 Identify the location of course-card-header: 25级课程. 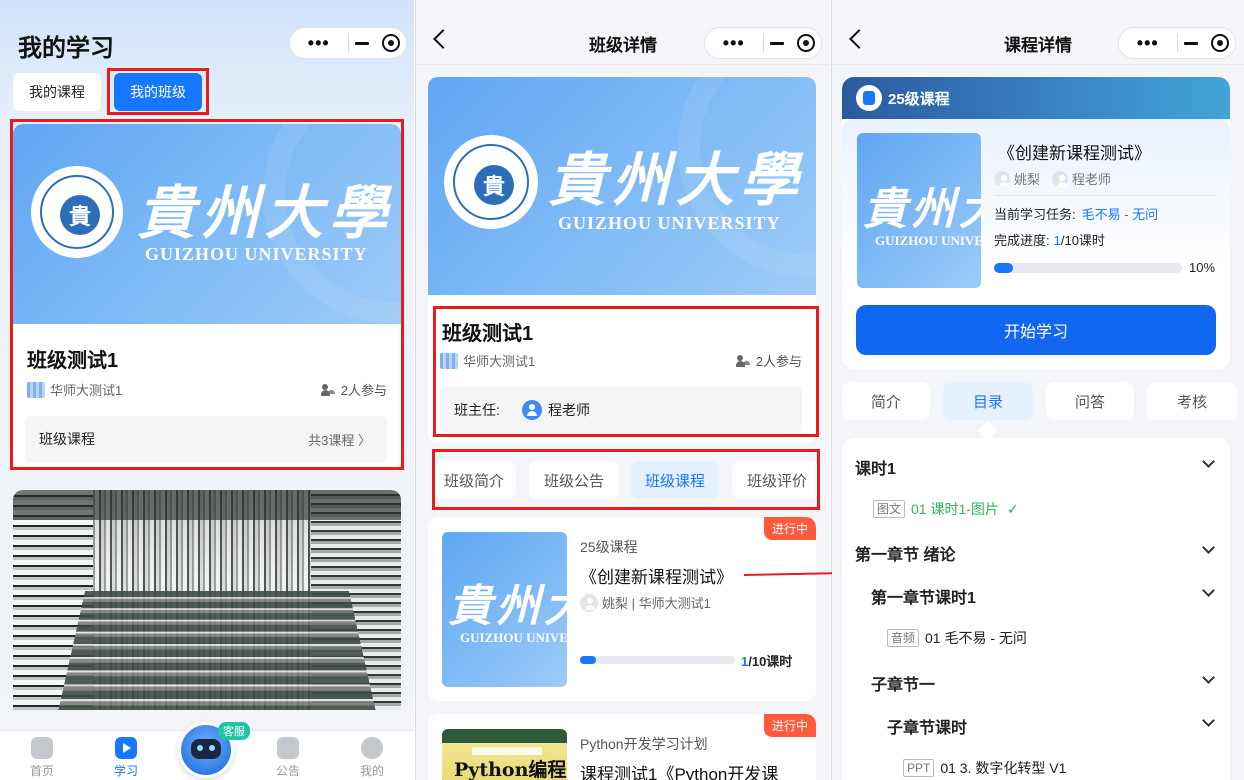
(1036, 98).